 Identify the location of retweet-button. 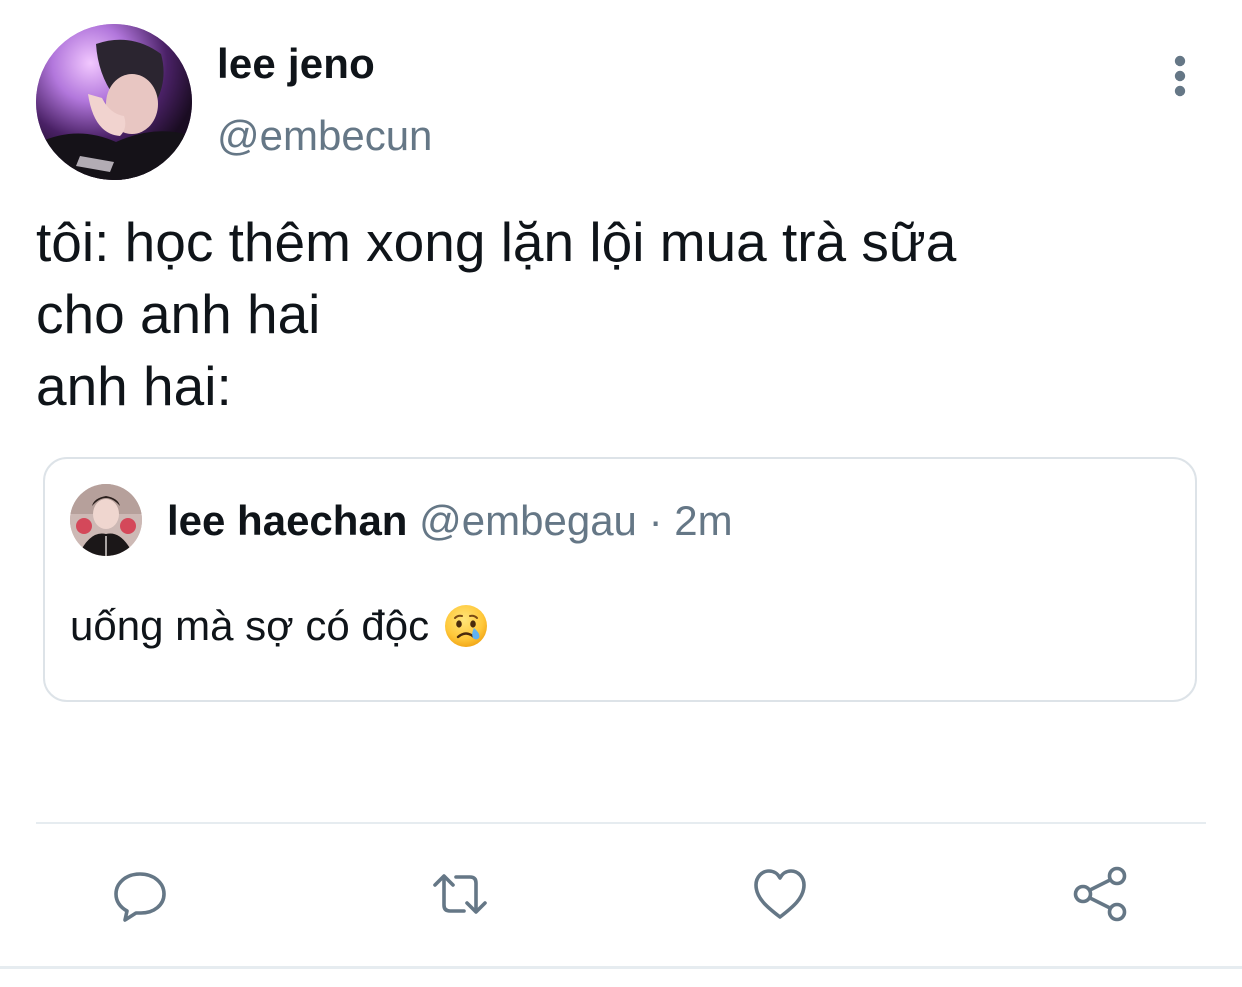
(460, 894).